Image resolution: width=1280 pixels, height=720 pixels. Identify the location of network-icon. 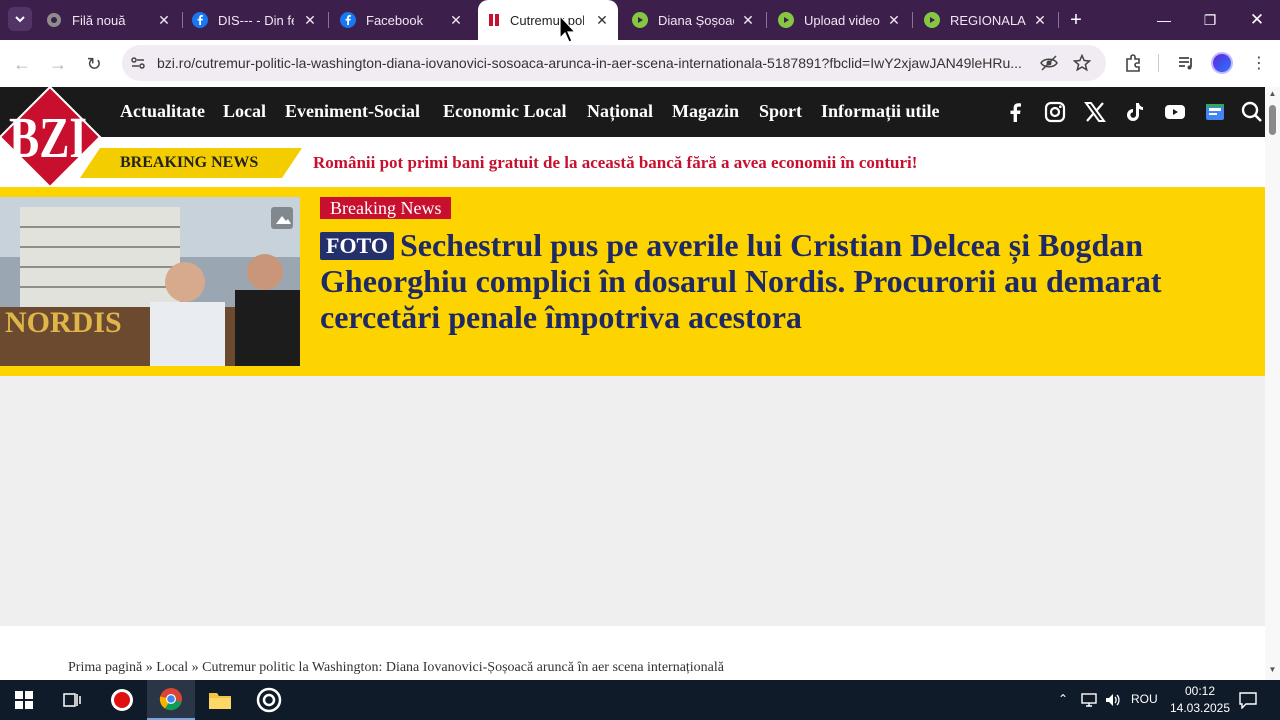
(1089, 700).